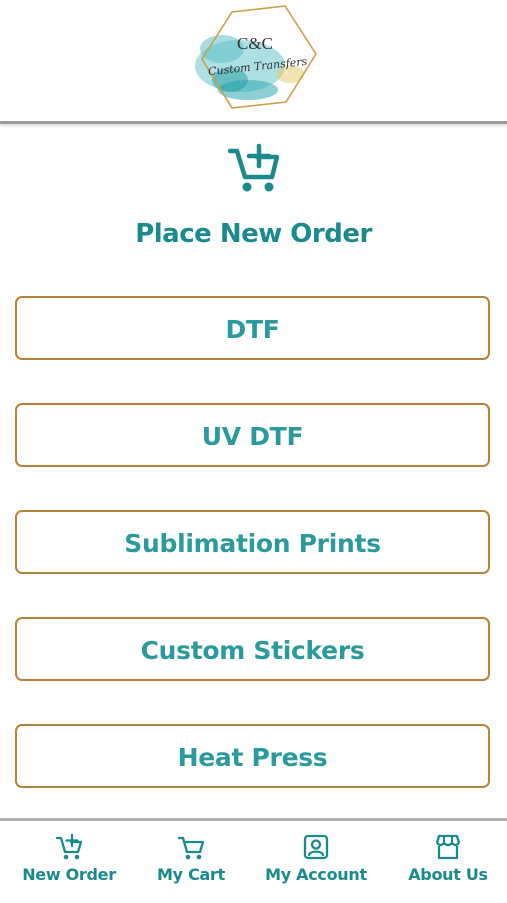 This screenshot has height=903, width=507. I want to click on page-title: Place New Order, so click(253, 234).